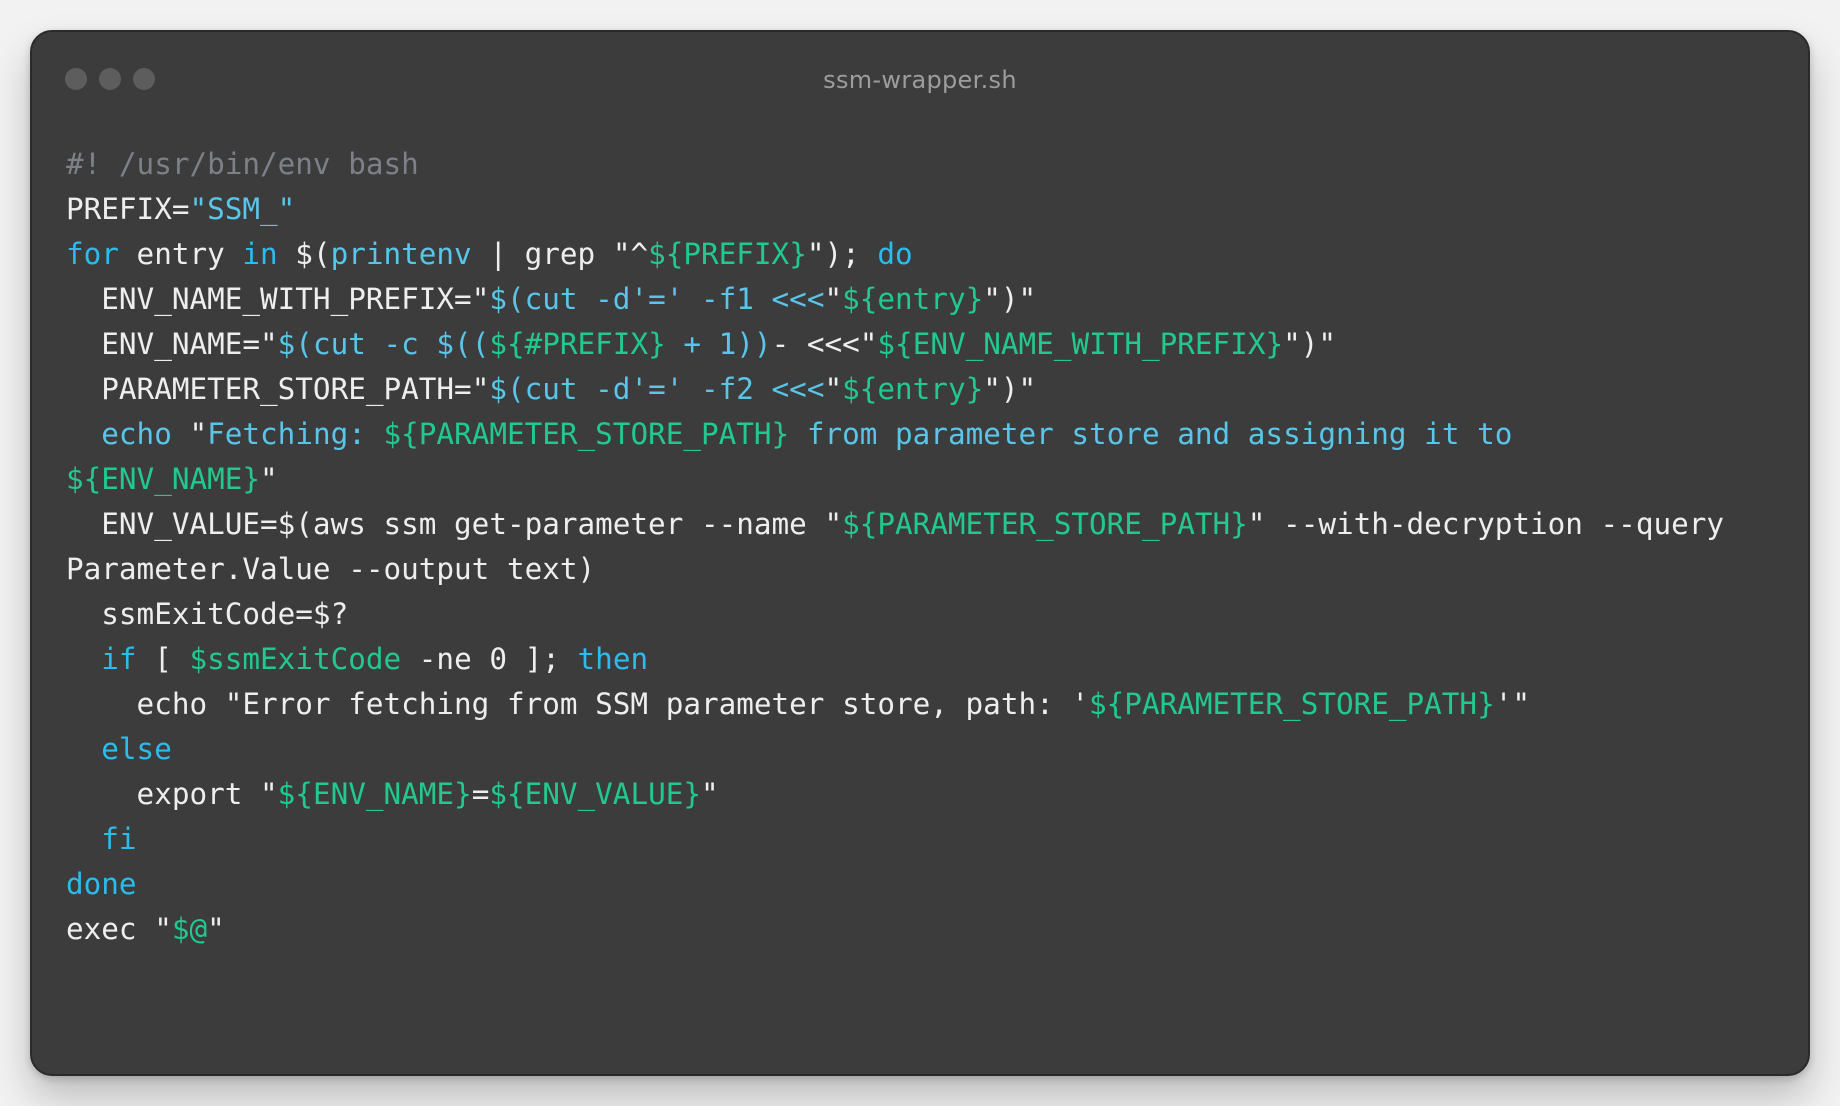 The image size is (1840, 1106). What do you see at coordinates (824, 344) in the screenshot?
I see `code-token-plain: - <<<"` at bounding box center [824, 344].